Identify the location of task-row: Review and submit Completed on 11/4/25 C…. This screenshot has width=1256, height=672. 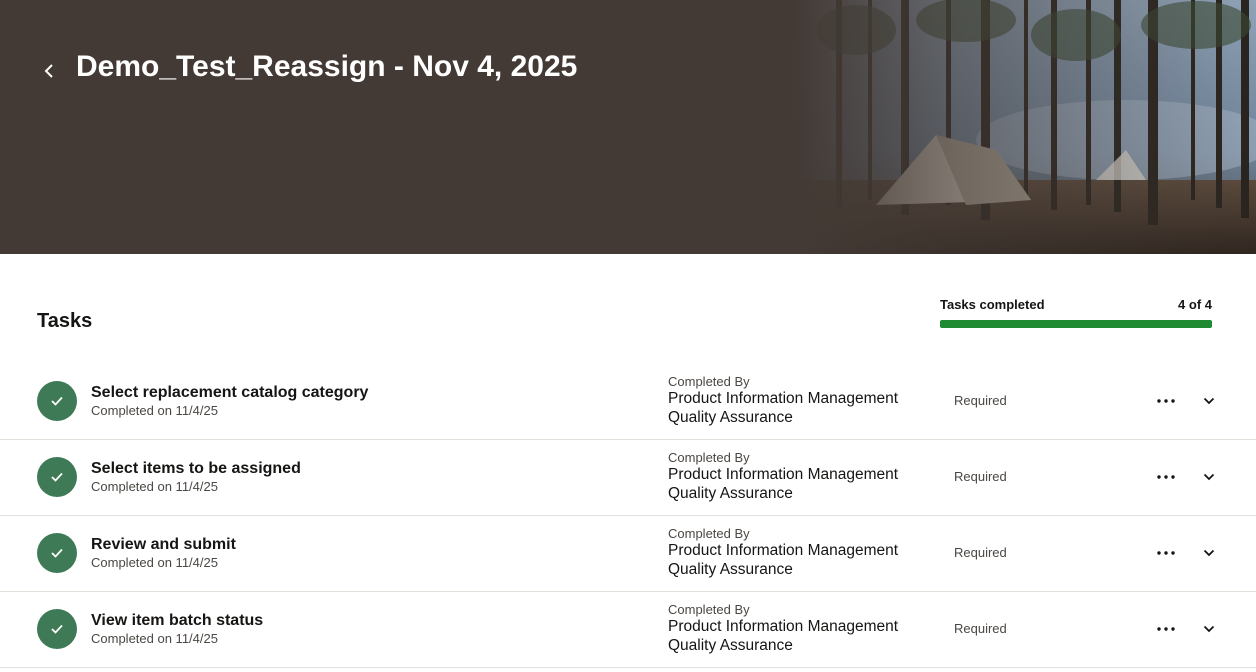
(628, 554).